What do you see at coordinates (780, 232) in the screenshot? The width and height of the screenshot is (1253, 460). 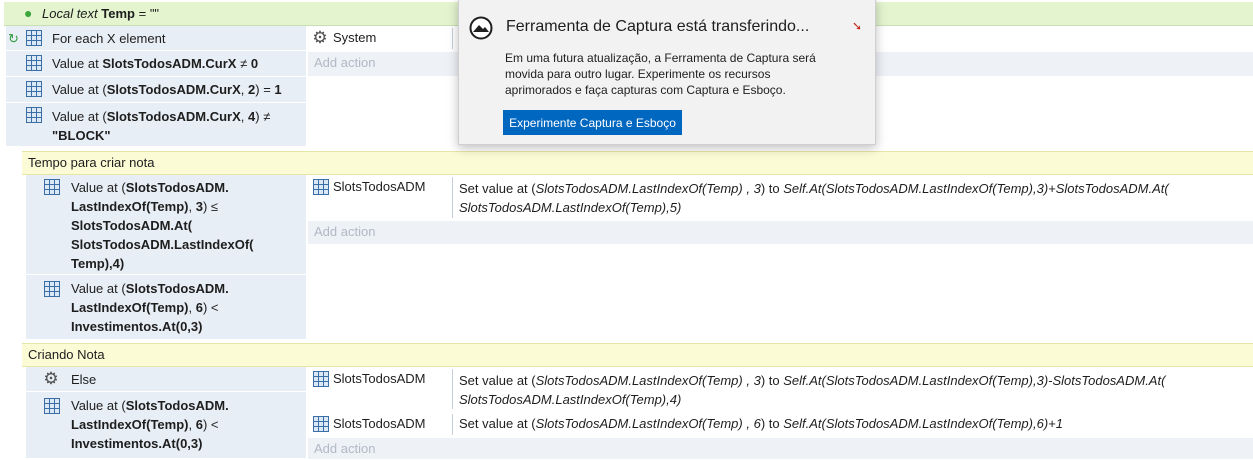 I see `group1-add-action: Add action` at bounding box center [780, 232].